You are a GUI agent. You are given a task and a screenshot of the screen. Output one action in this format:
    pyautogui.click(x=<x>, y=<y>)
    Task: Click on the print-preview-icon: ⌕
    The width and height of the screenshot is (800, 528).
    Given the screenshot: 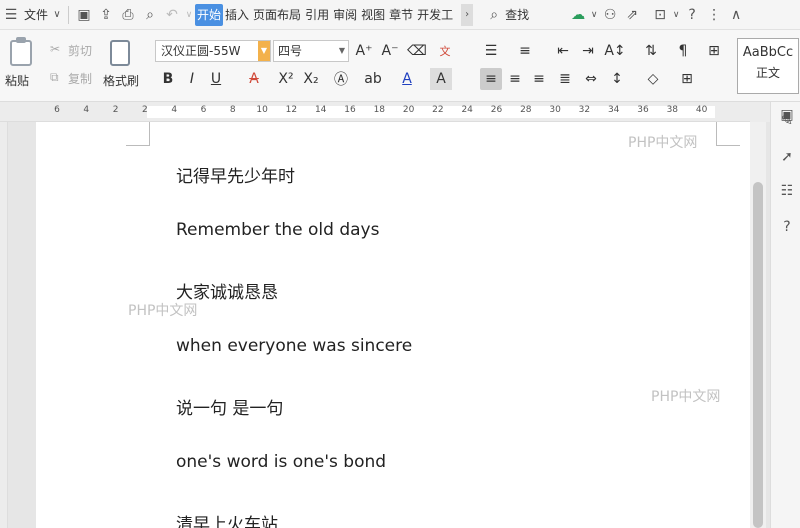 What is the action you would take?
    pyautogui.click(x=150, y=15)
    